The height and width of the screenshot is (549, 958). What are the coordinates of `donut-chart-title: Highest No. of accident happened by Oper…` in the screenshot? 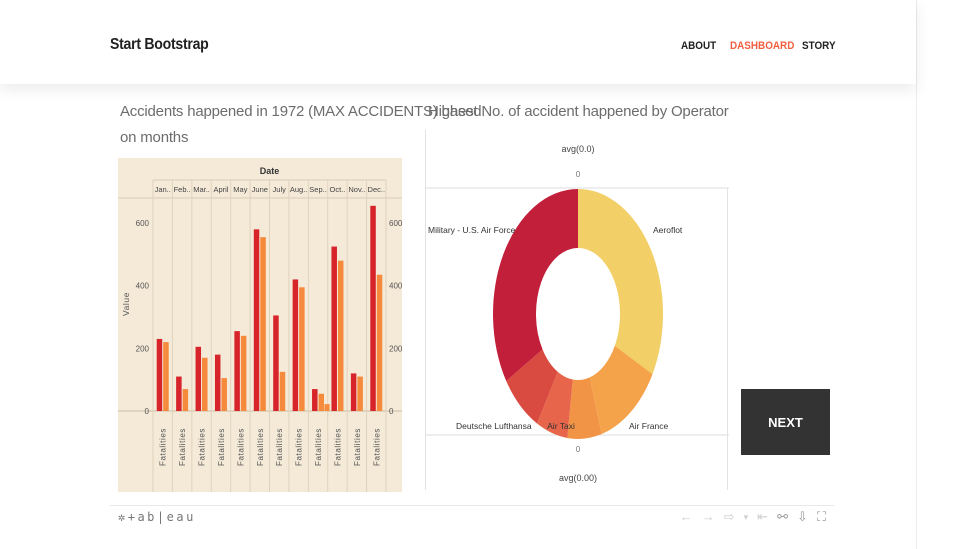 It's located at (578, 111).